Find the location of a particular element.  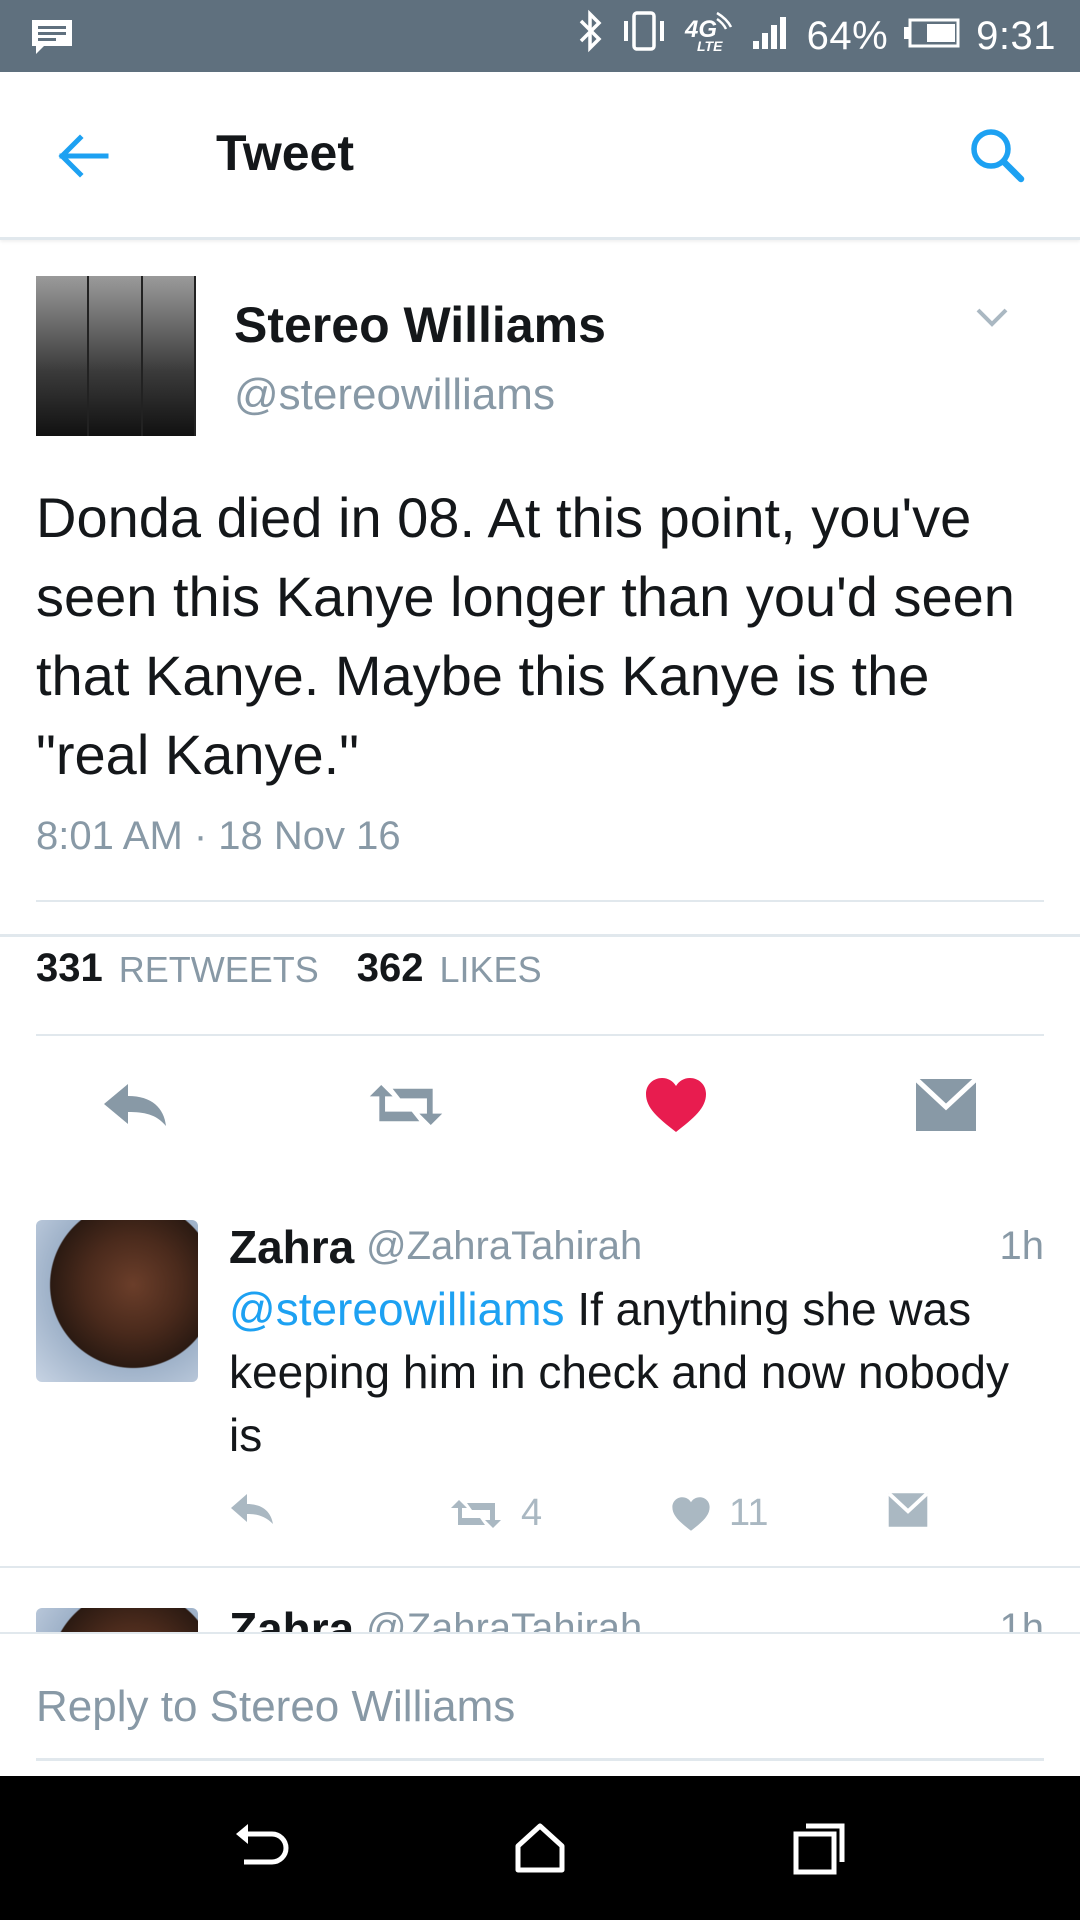

reply-retweet-count: 4 is located at coordinates (532, 1513).